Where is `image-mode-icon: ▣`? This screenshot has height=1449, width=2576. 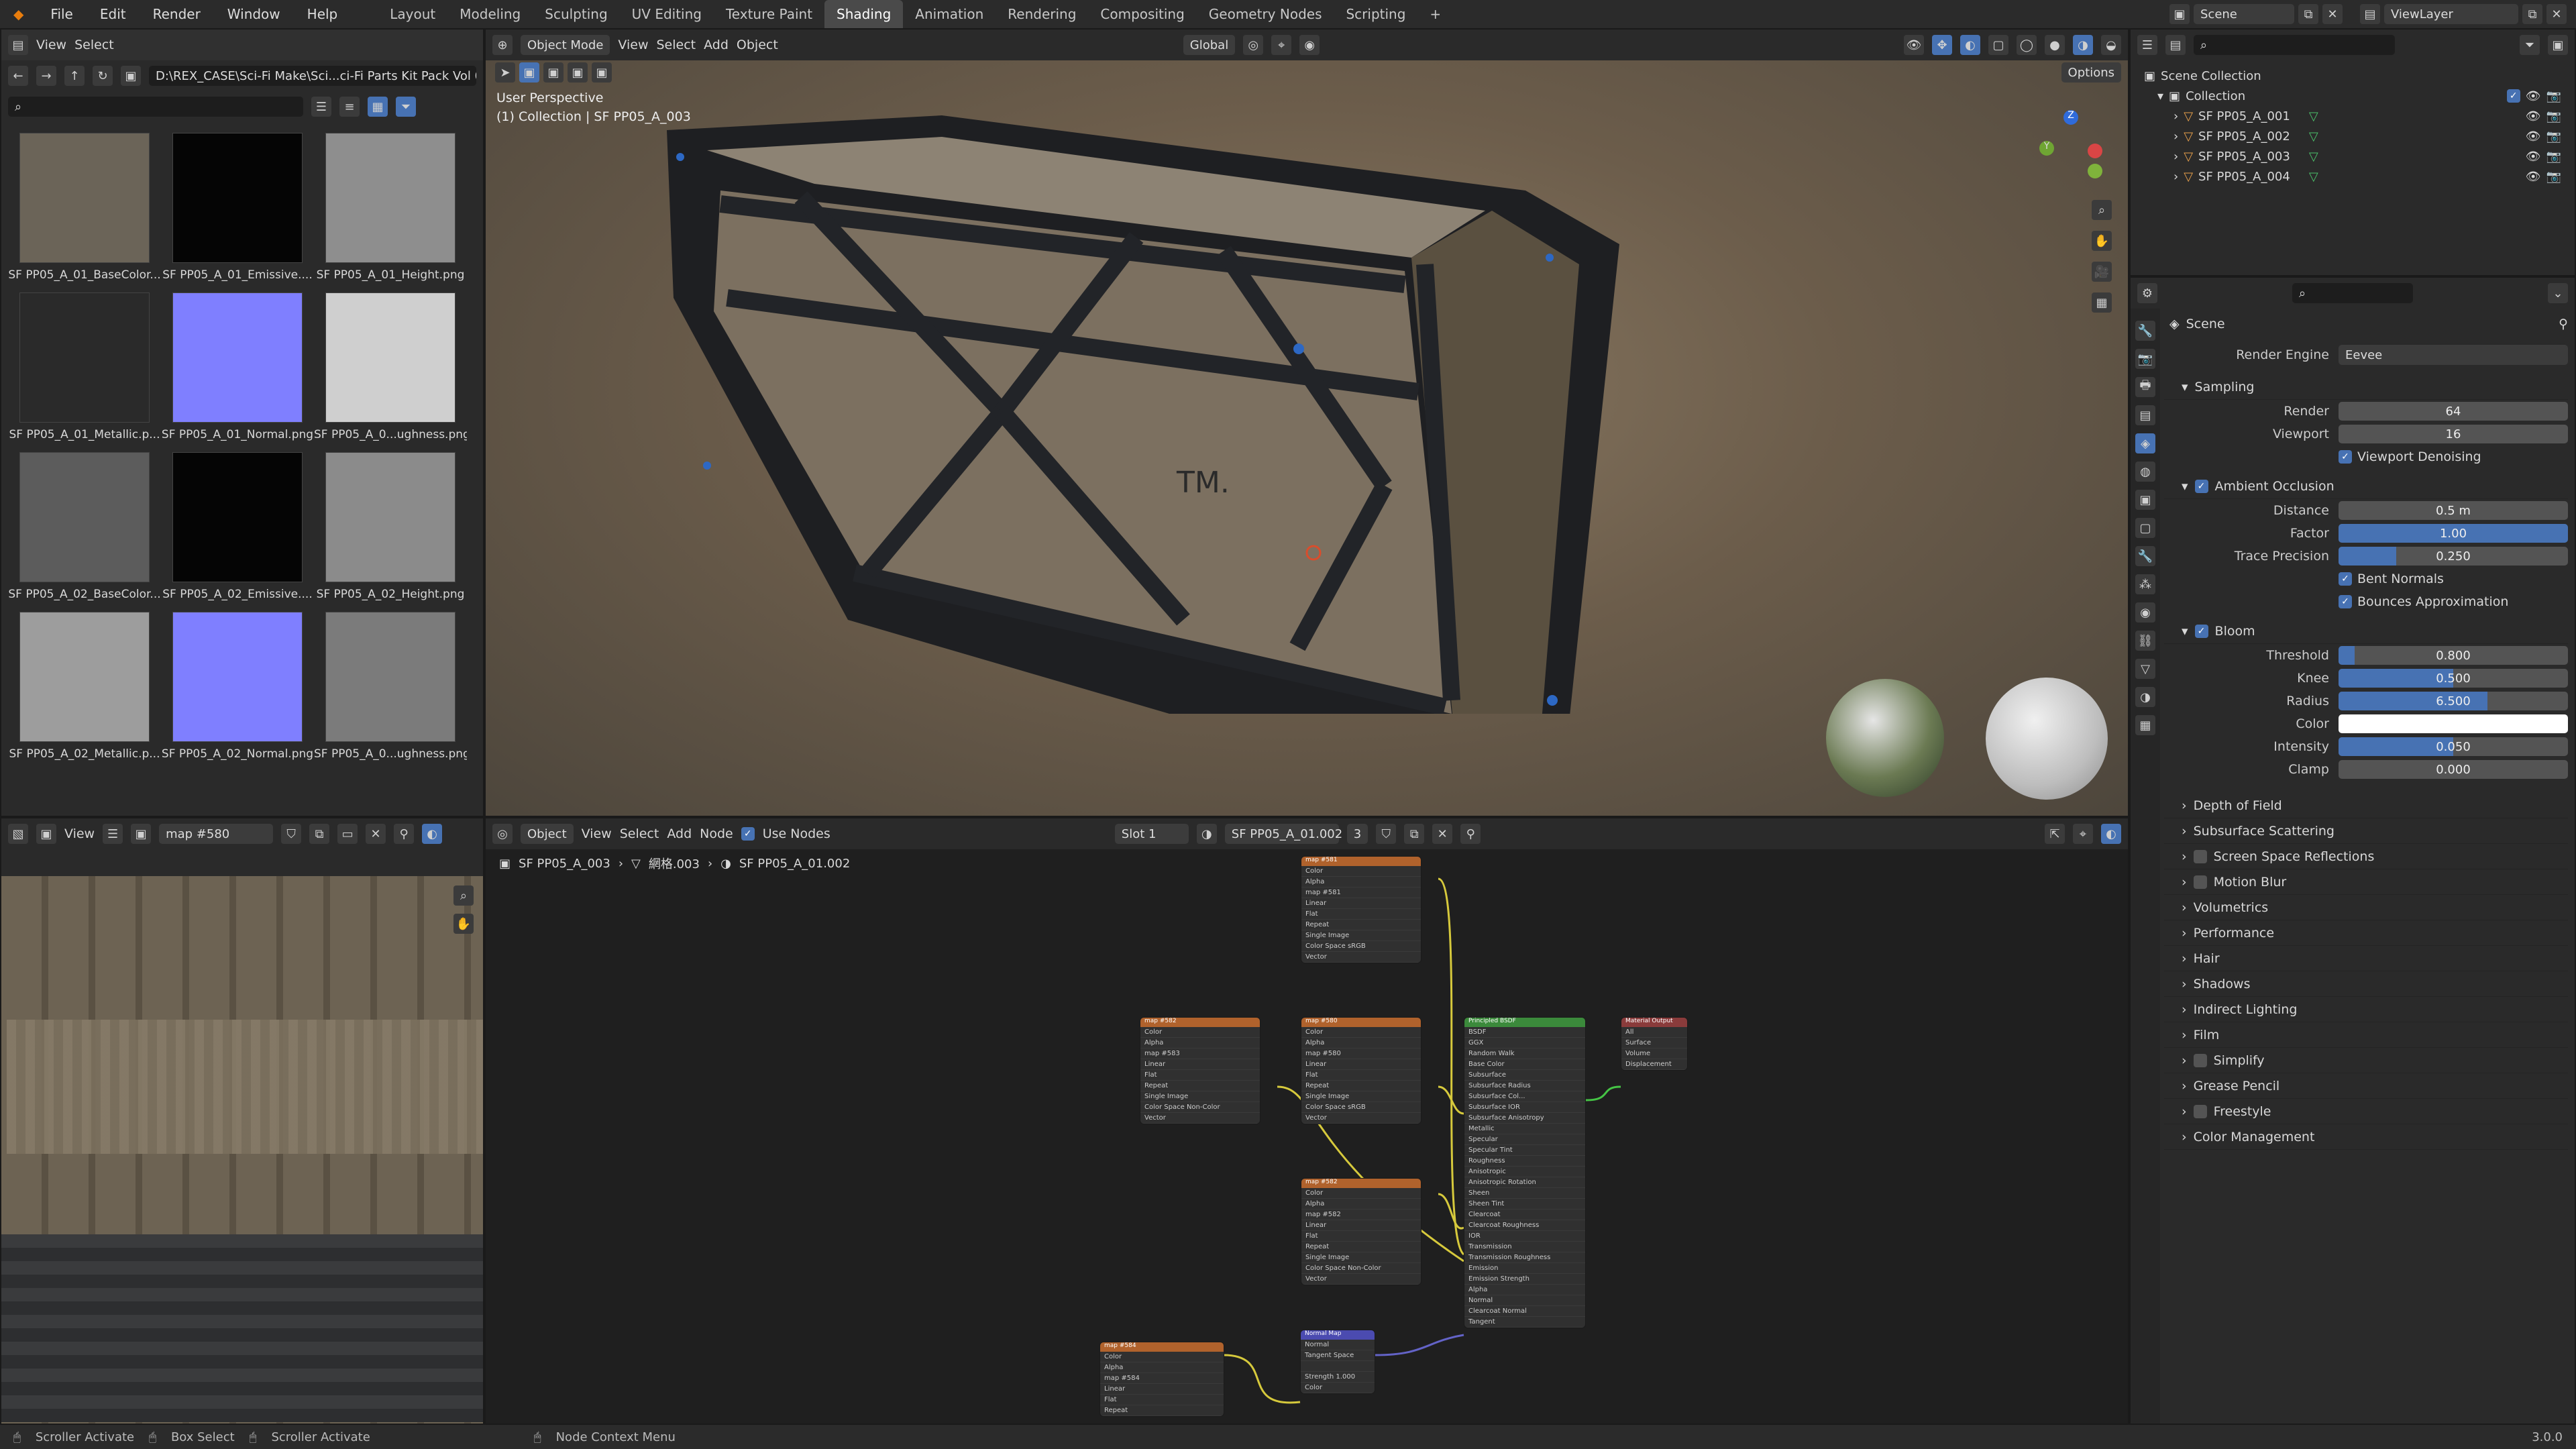
image-mode-icon: ▣ is located at coordinates (46, 834).